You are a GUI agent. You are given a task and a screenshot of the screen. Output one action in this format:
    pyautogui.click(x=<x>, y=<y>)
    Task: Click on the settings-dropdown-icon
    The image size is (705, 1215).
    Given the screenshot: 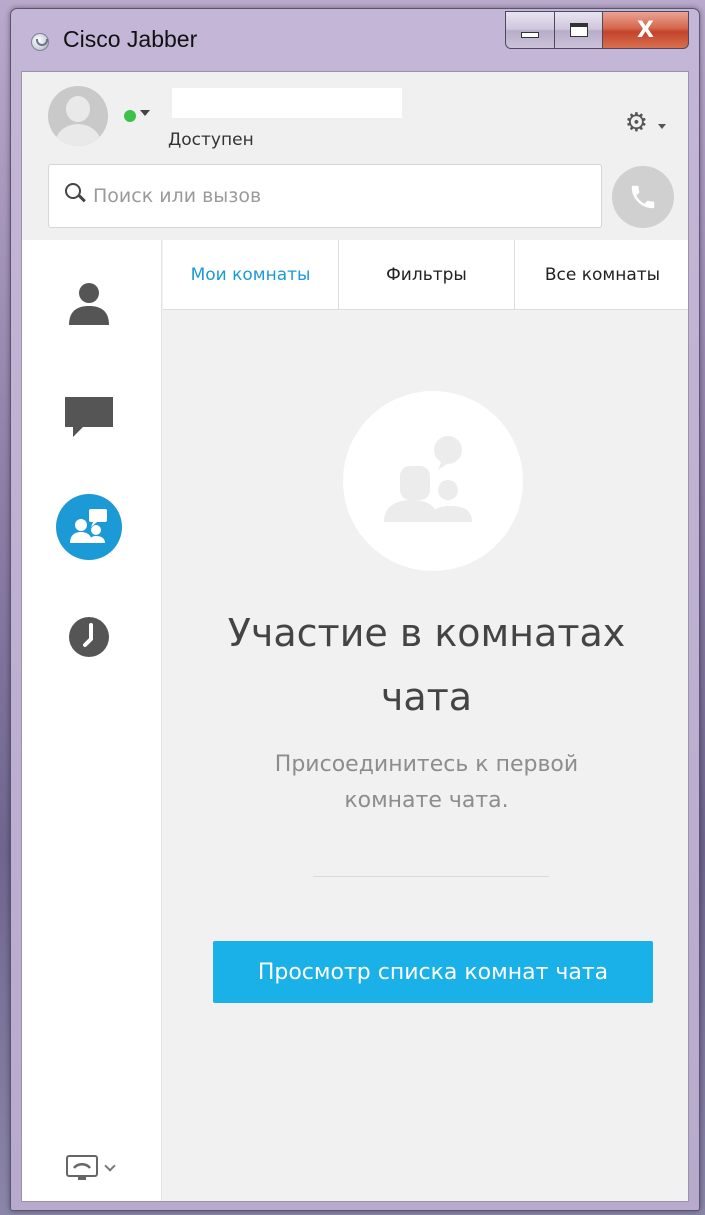 What is the action you would take?
    pyautogui.click(x=662, y=126)
    